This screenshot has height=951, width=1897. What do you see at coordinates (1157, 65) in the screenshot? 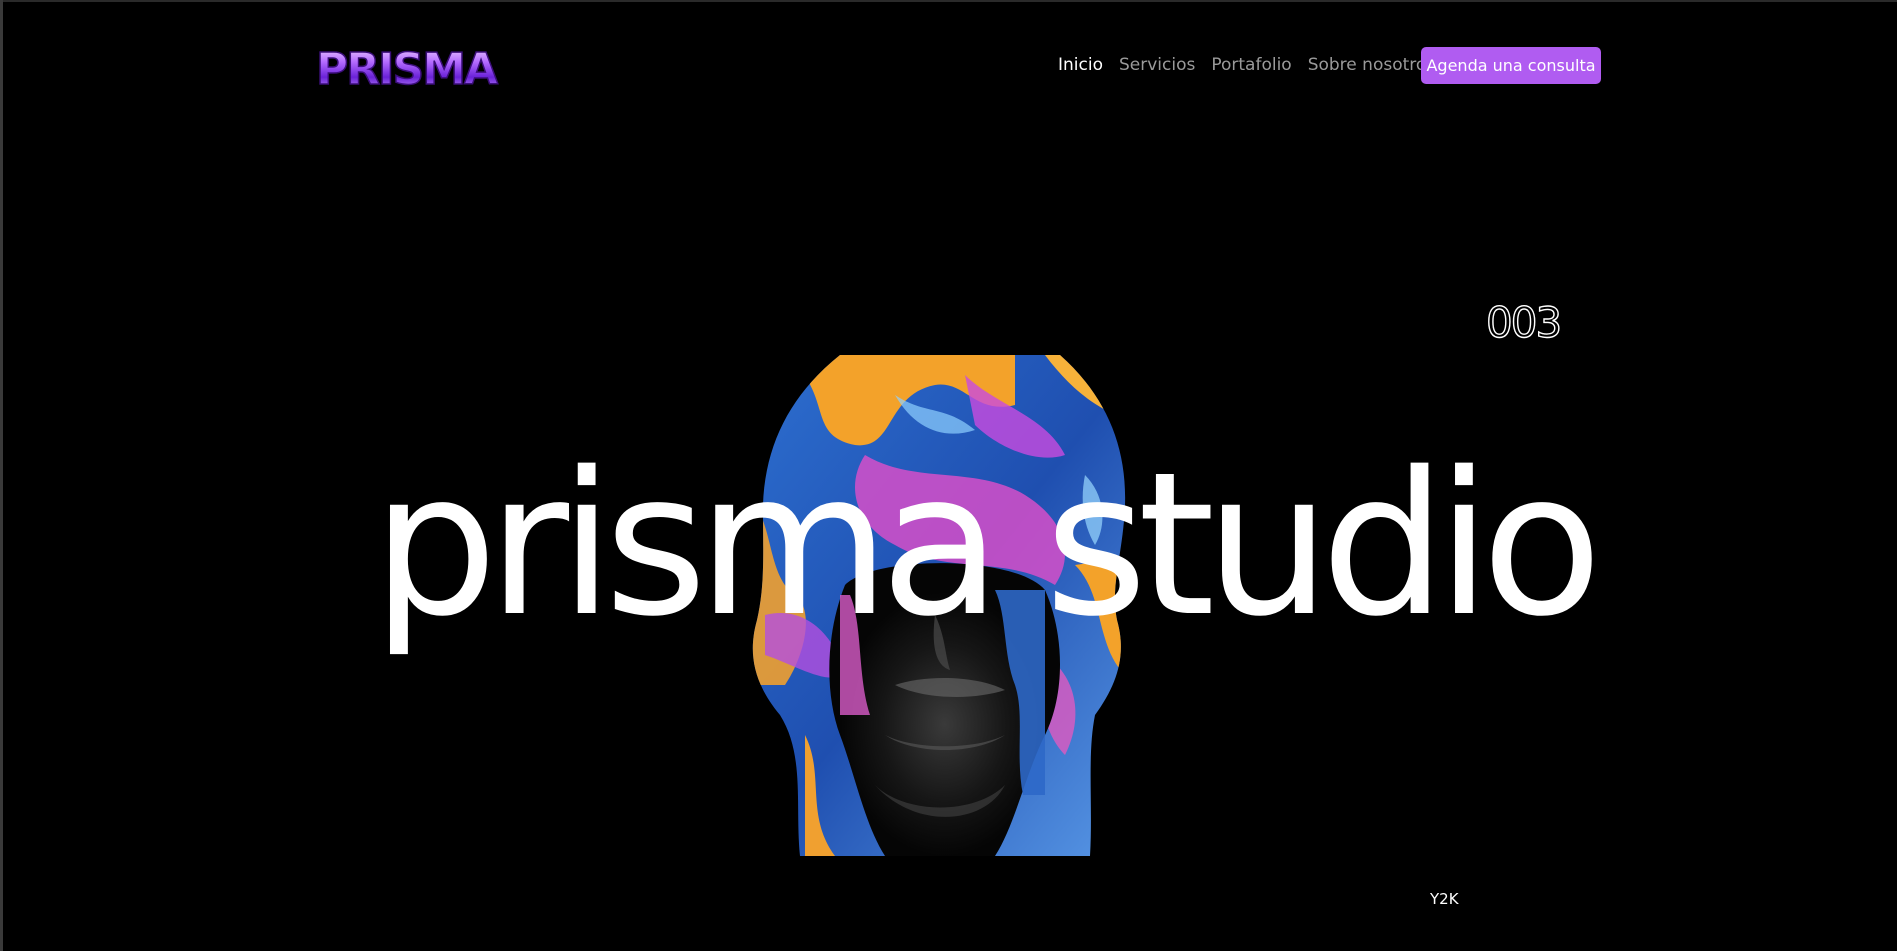
I see `nav-servicios: Servicios` at bounding box center [1157, 65].